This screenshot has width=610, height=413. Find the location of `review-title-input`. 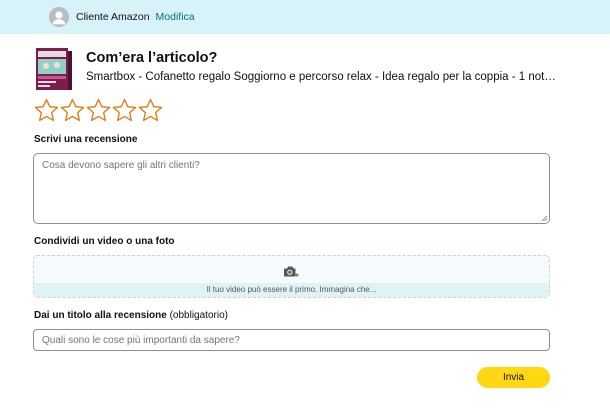

review-title-input is located at coordinates (291, 340).